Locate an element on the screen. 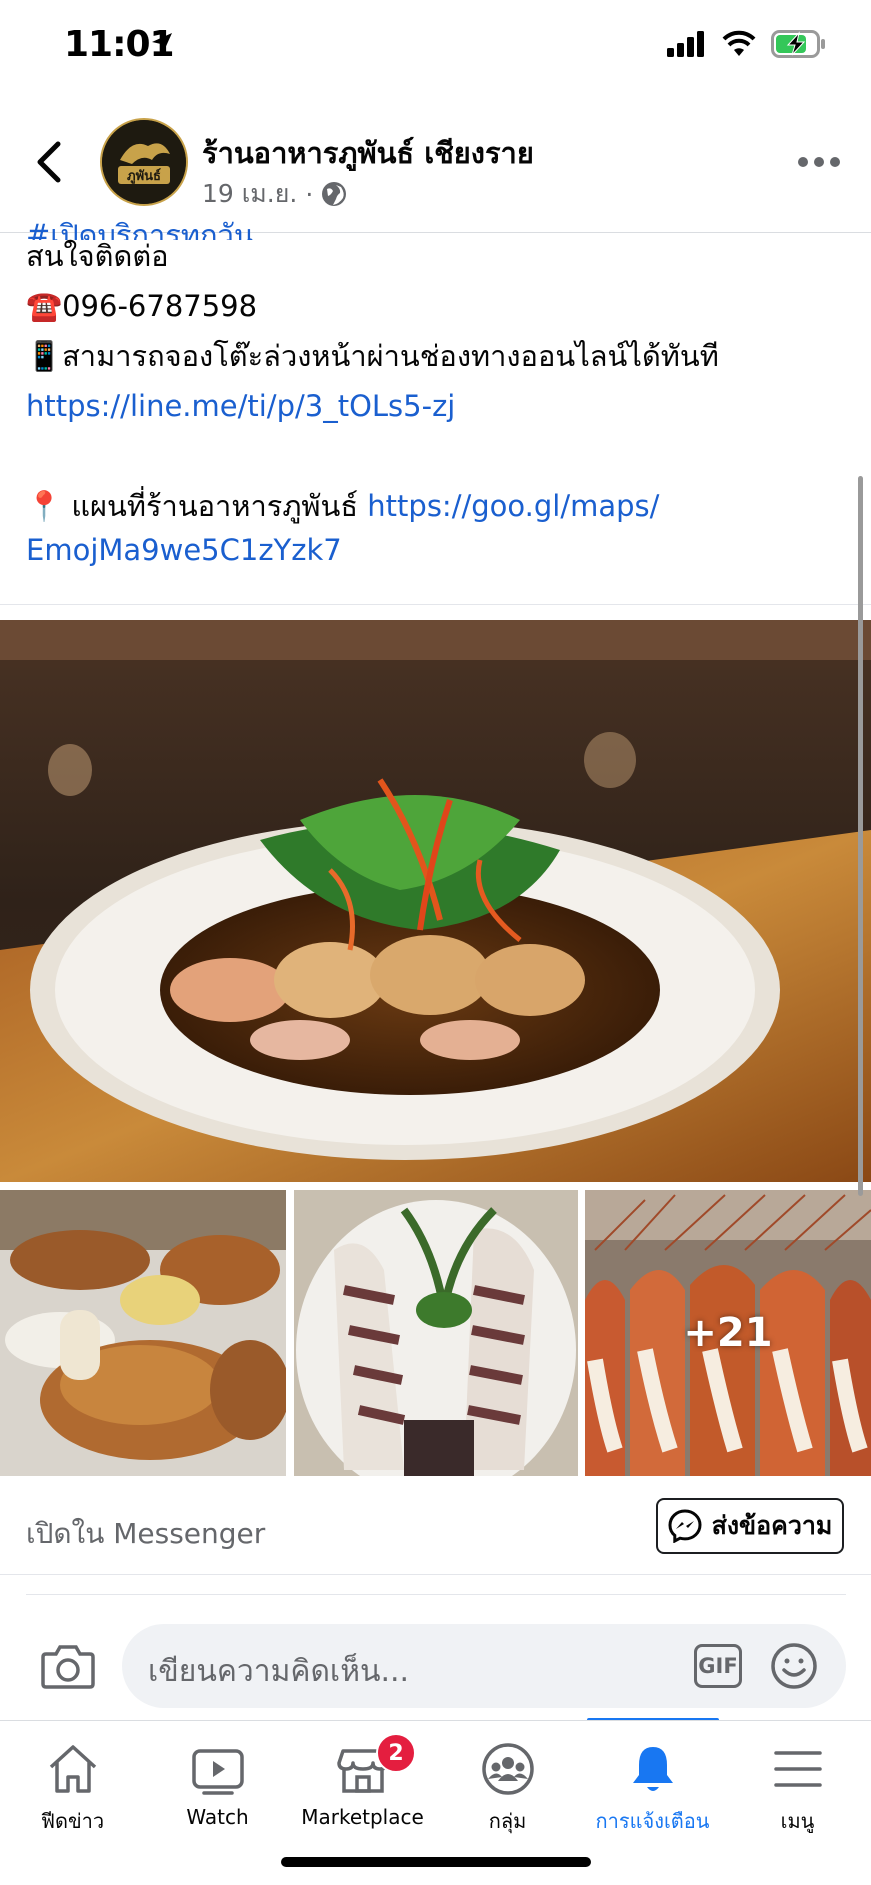 This screenshot has height=1885, width=871. battery-charging-icon is located at coordinates (798, 44).